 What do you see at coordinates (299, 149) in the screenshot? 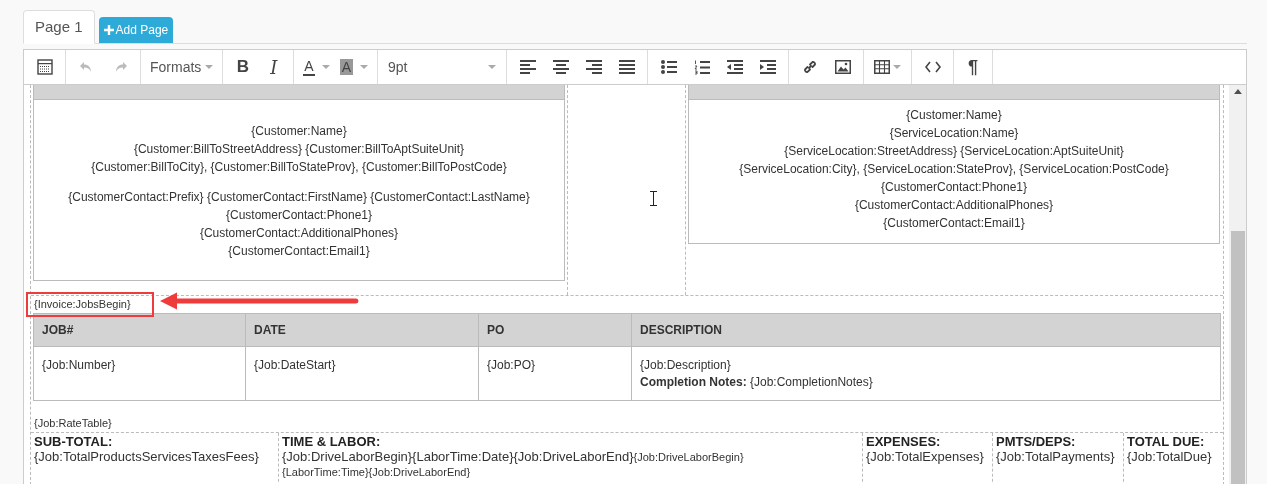
I see `template-line: {Customer:BillToStreetAddress} {Customer:BillToAptSuiteUnit}` at bounding box center [299, 149].